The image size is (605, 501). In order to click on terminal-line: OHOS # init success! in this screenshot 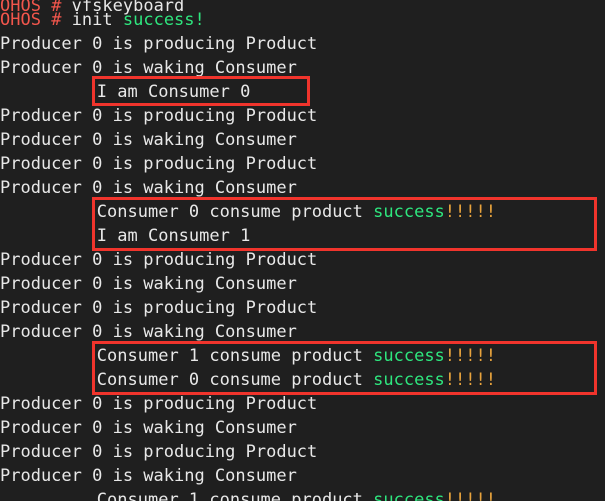, I will do `click(102, 20)`.